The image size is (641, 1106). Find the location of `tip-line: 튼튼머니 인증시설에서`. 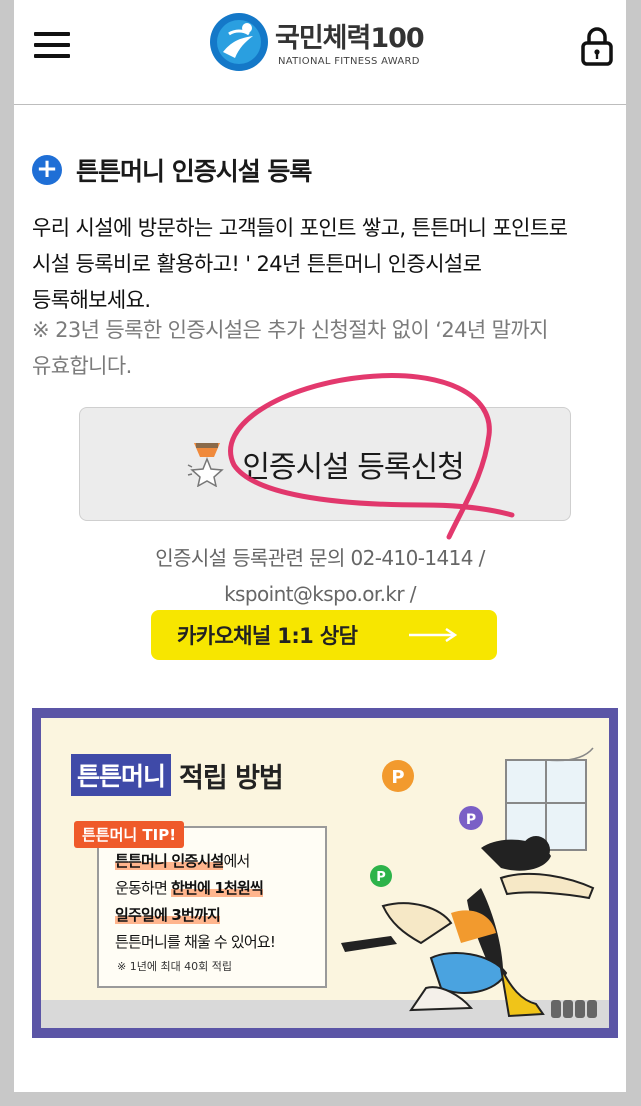

tip-line: 튼튼머니 인증시설에서 is located at coordinates (195, 861).